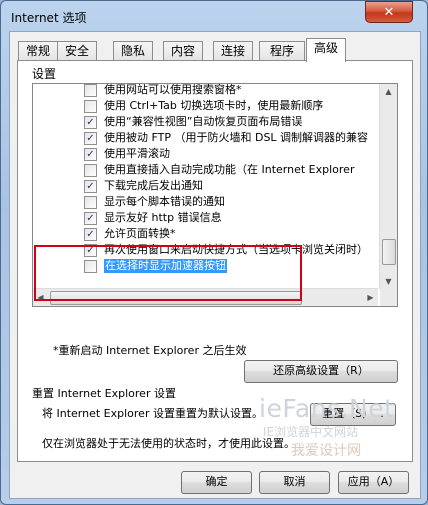 The image size is (428, 505). Describe the element at coordinates (164, 201) in the screenshot. I see `list-item-label: 显示每个脚本错误的通知` at that location.